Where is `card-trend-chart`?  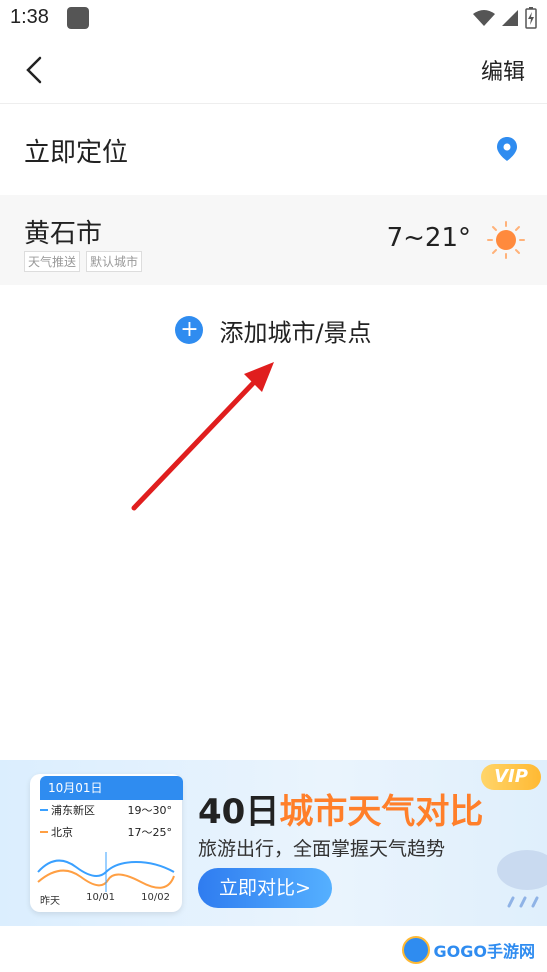
card-trend-chart is located at coordinates (106, 872).